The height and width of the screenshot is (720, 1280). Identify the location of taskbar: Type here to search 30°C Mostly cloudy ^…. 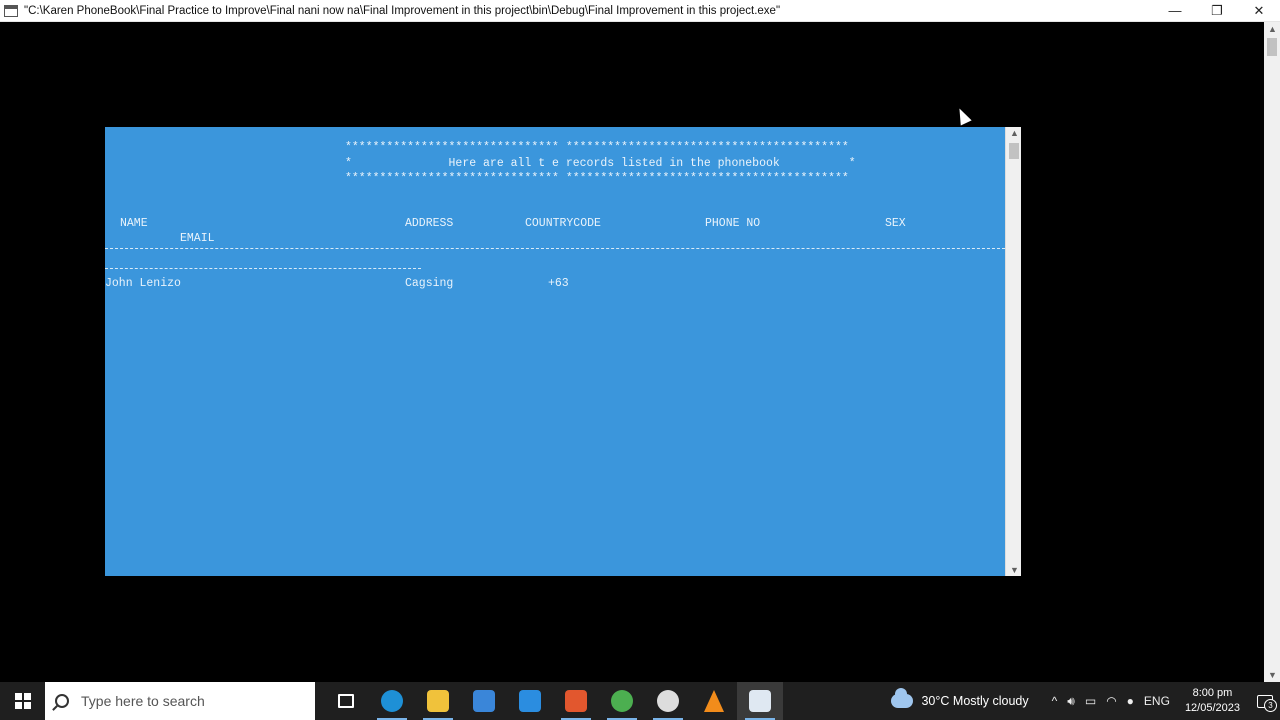
(640, 701).